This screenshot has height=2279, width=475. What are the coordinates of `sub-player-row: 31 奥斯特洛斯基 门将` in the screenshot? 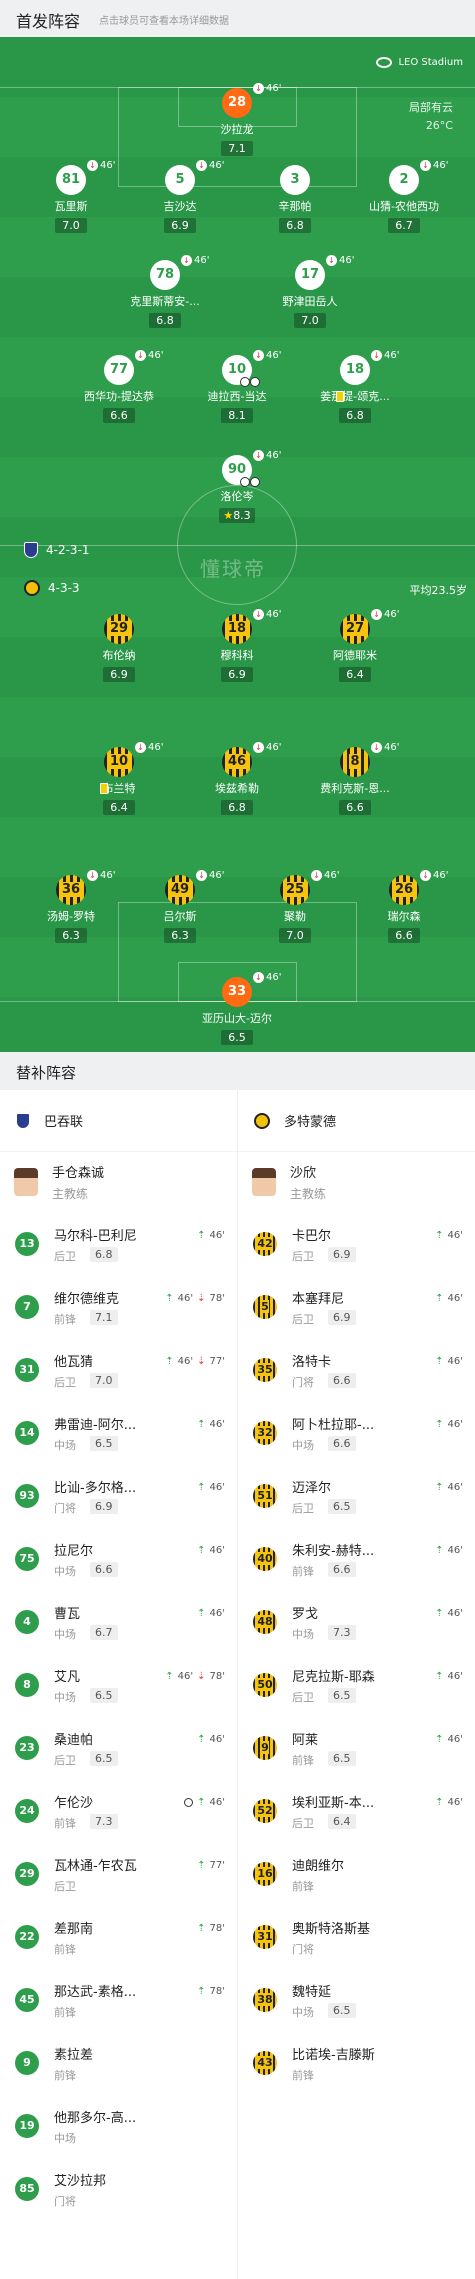 It's located at (356, 1936).